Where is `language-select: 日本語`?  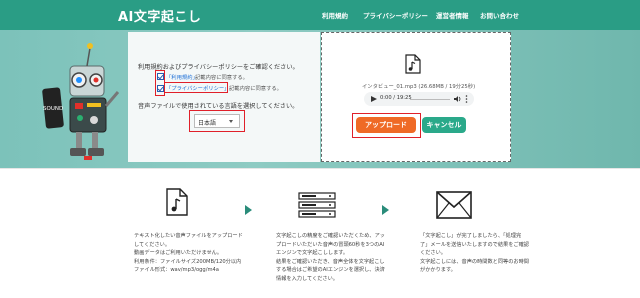 language-select: 日本語 is located at coordinates (217, 121).